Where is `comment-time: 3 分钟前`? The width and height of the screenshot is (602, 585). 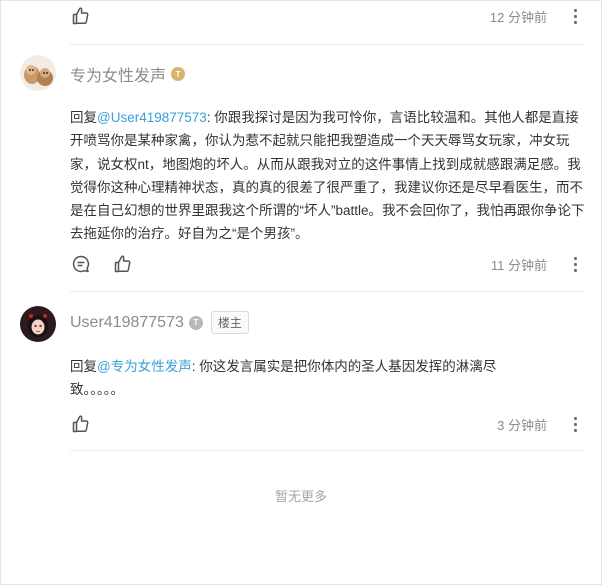
comment-time: 3 分钟前 is located at coordinates (522, 425).